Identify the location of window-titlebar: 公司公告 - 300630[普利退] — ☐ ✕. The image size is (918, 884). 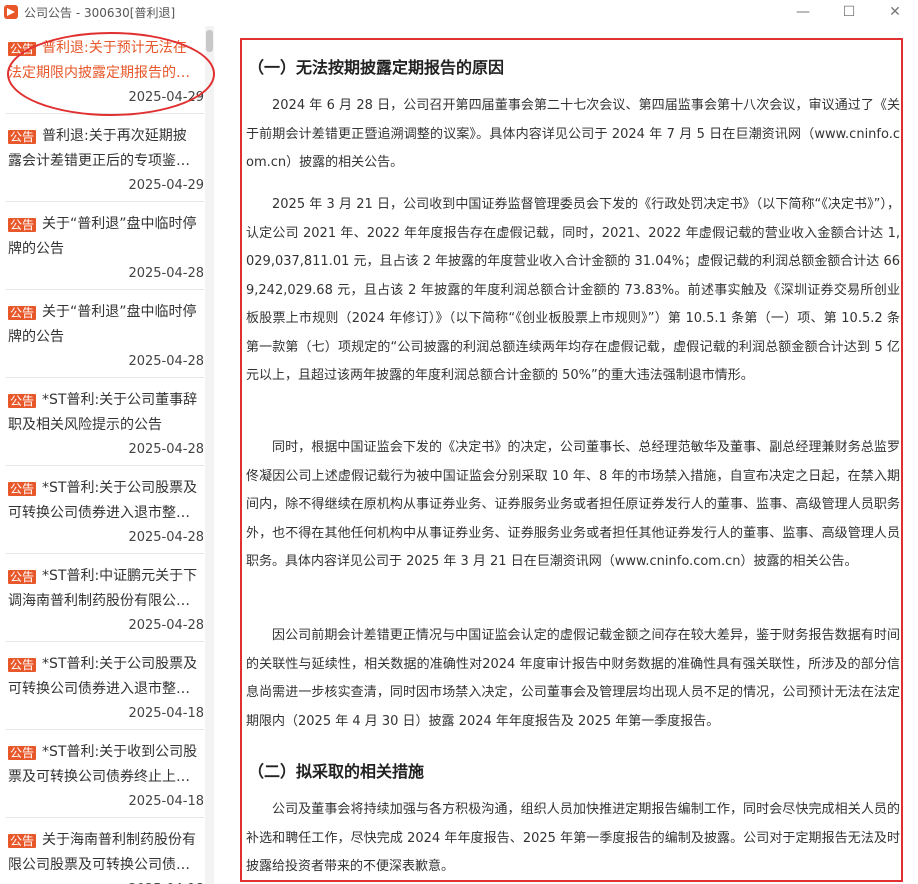
(459, 12).